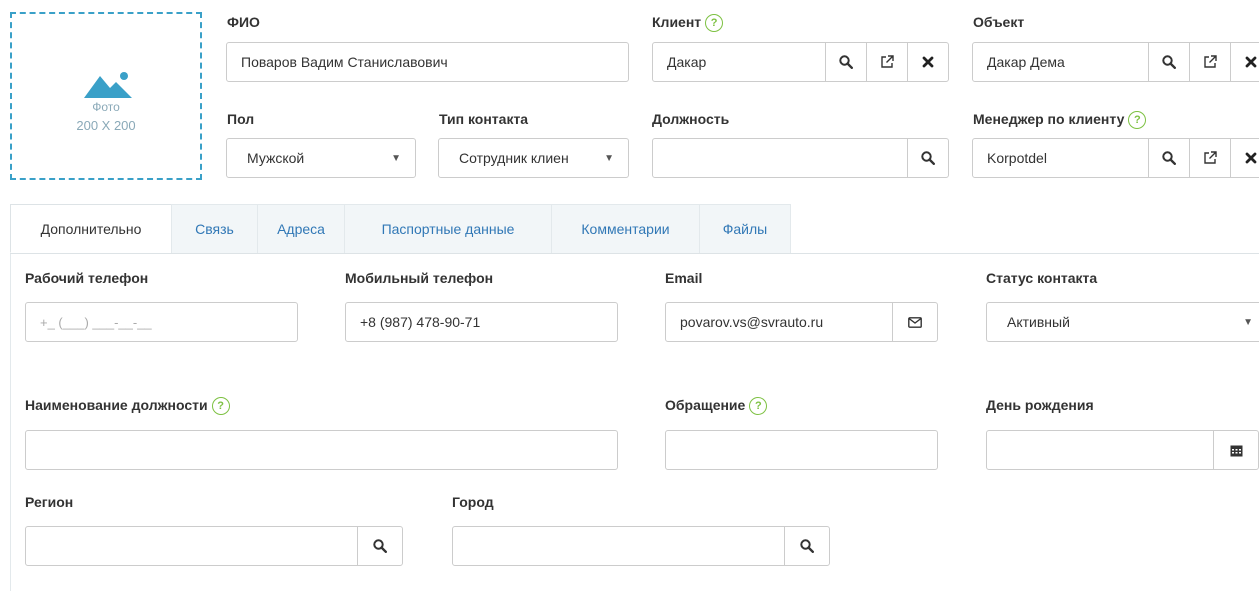 The height and width of the screenshot is (591, 1259). Describe the element at coordinates (344, 62) in the screenshot. I see `fio-value: Поваров Вадим Станиславович` at that location.